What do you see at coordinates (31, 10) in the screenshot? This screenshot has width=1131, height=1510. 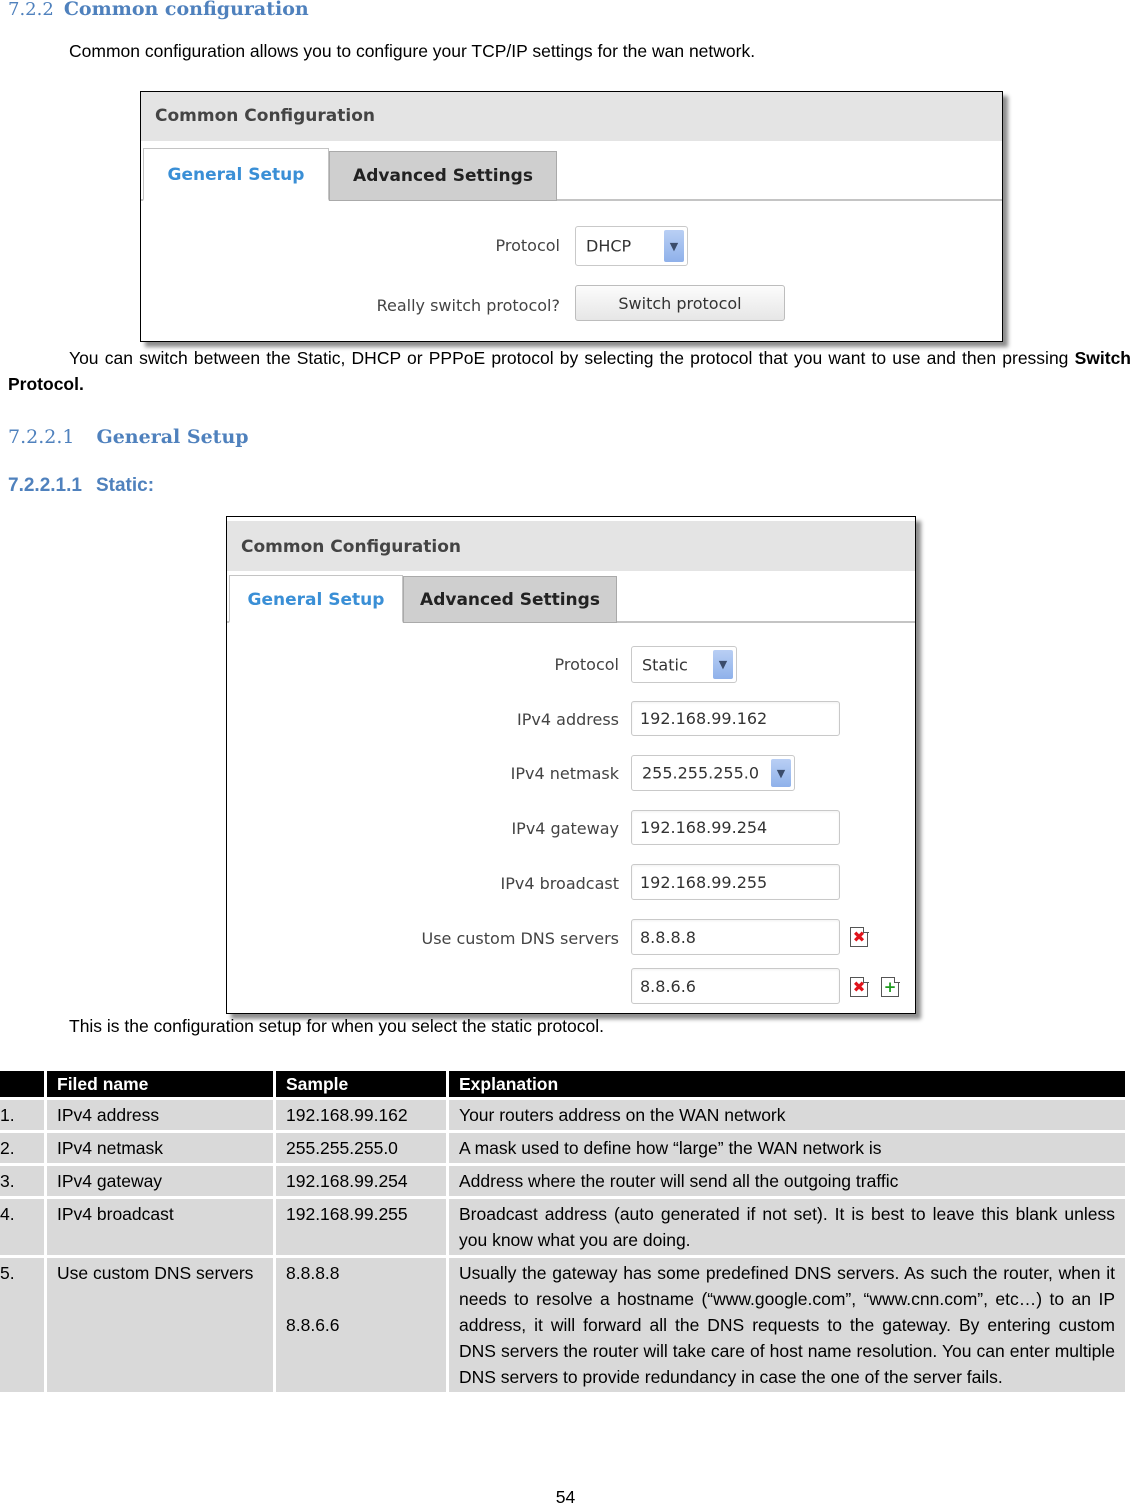 I see `section-number: 7.2.2` at bounding box center [31, 10].